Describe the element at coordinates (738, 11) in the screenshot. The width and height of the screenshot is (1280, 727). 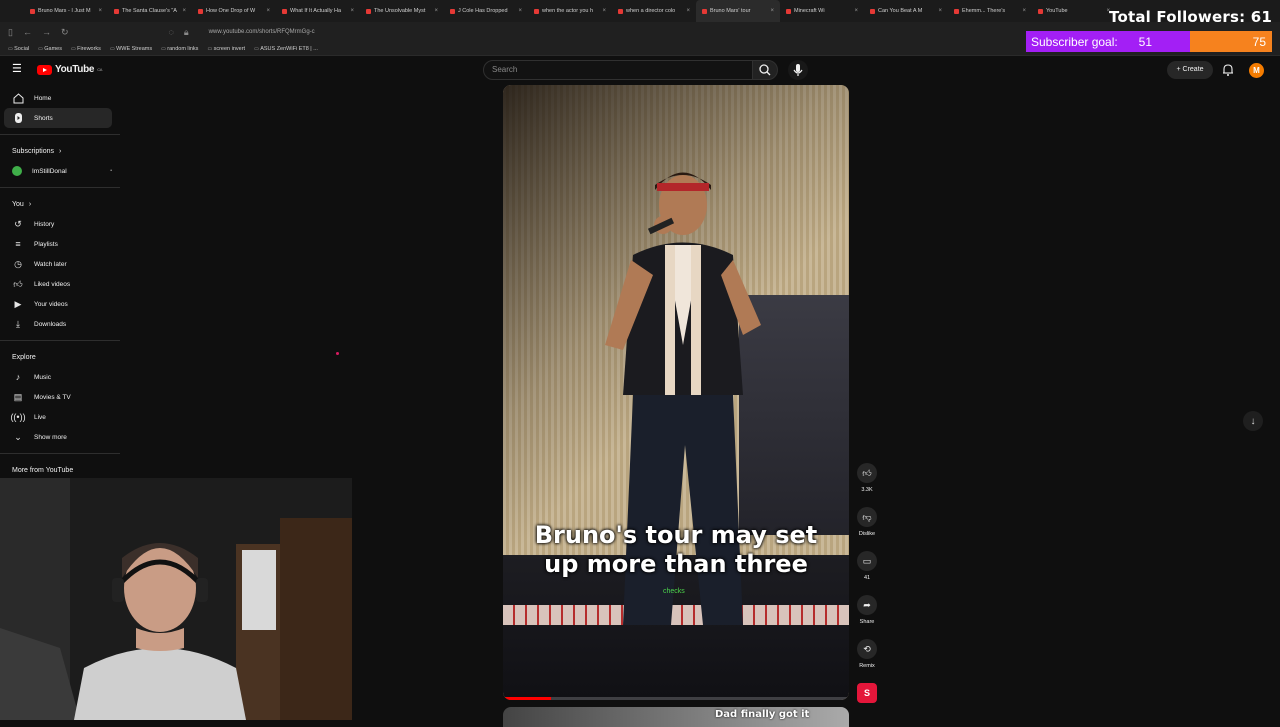
I see `browser-tab-active: Bruno Mars' tour ×` at that location.